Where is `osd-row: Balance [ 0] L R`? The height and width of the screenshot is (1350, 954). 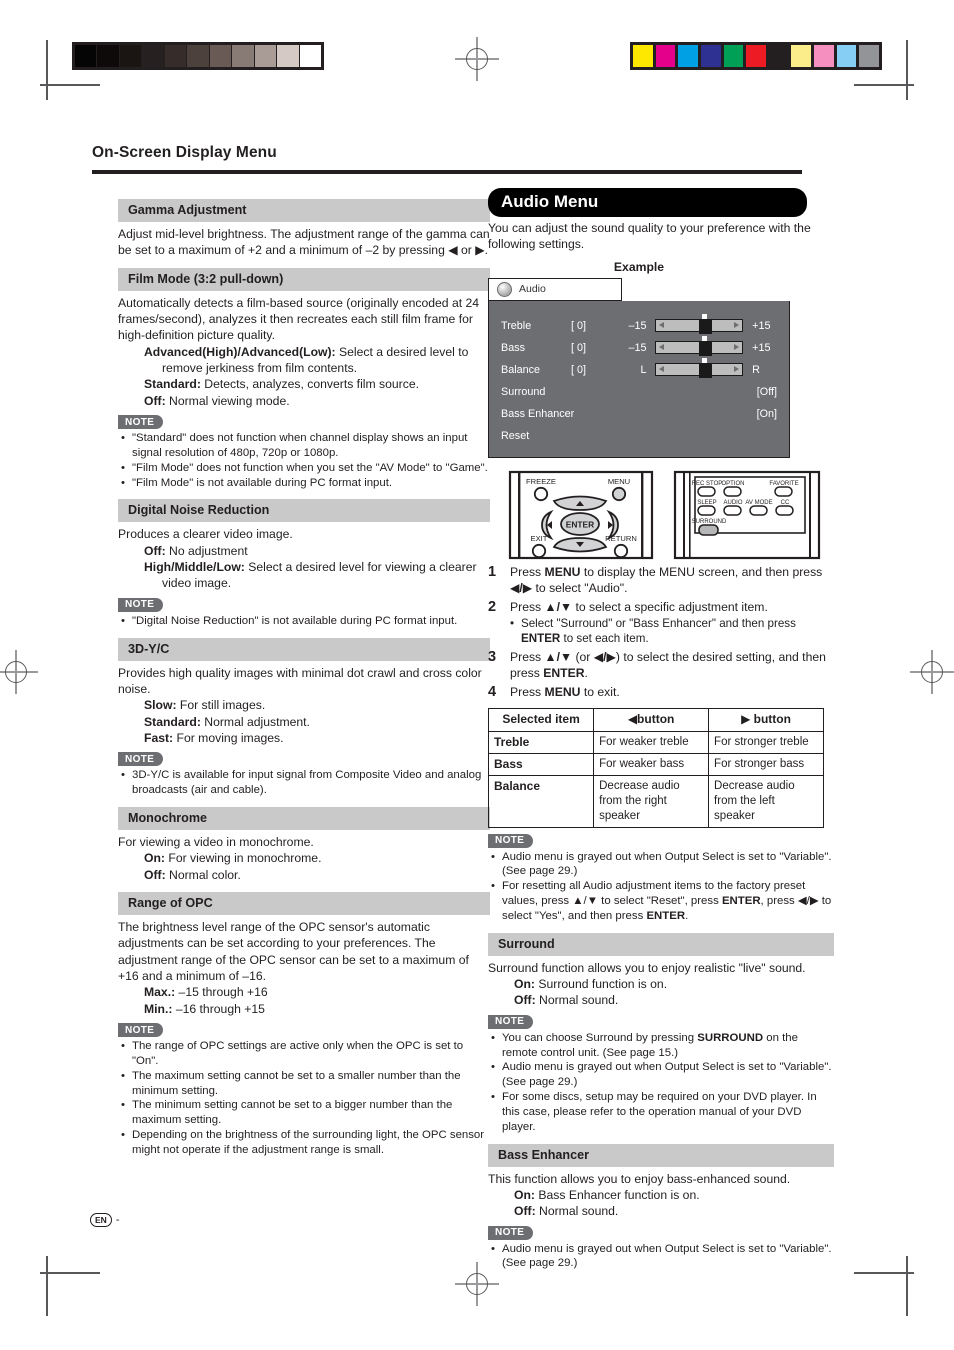 osd-row: Balance [ 0] L R is located at coordinates (639, 369).